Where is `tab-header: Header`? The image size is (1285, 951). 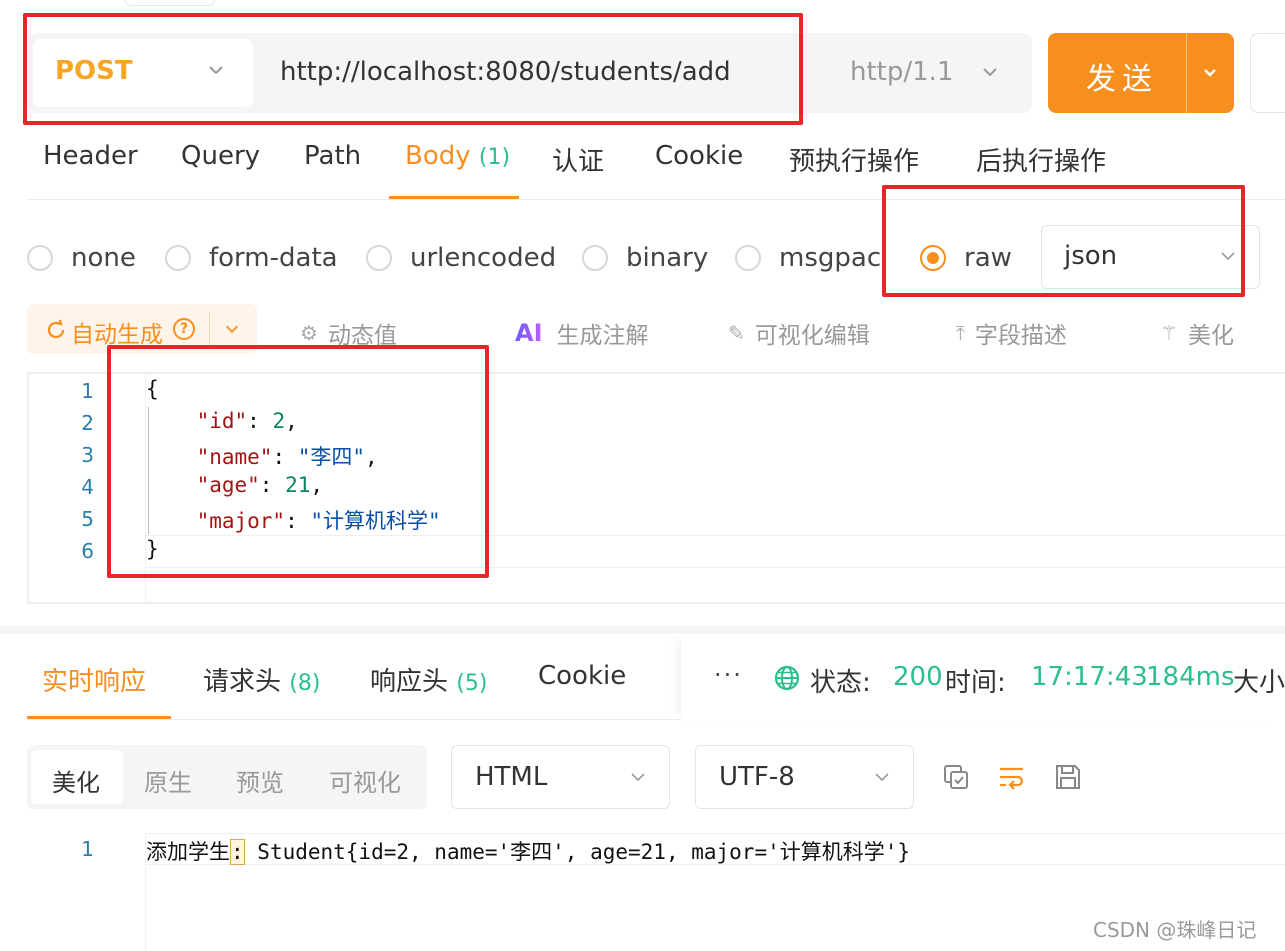
tab-header: Header is located at coordinates (90, 156).